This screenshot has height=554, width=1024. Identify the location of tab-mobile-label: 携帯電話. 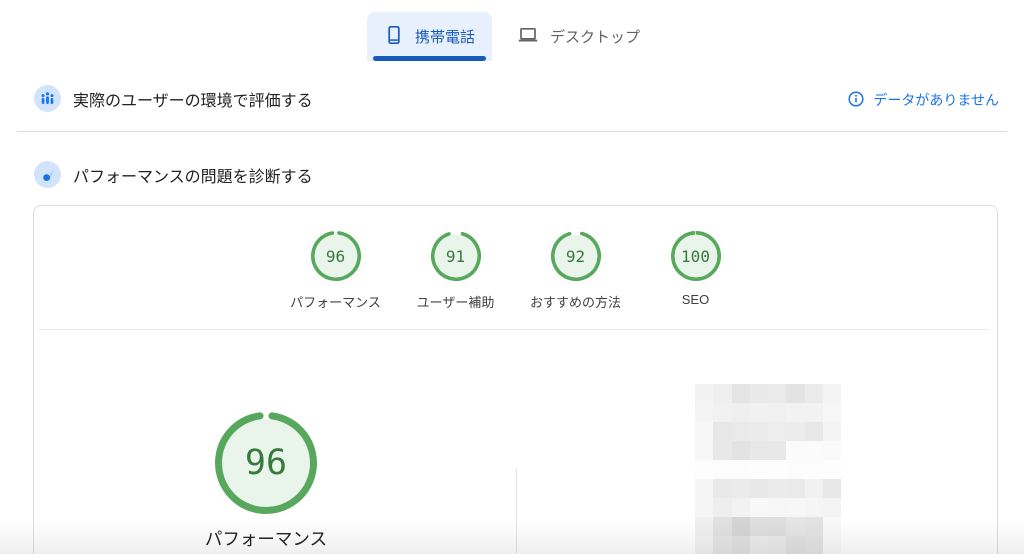
(444, 37).